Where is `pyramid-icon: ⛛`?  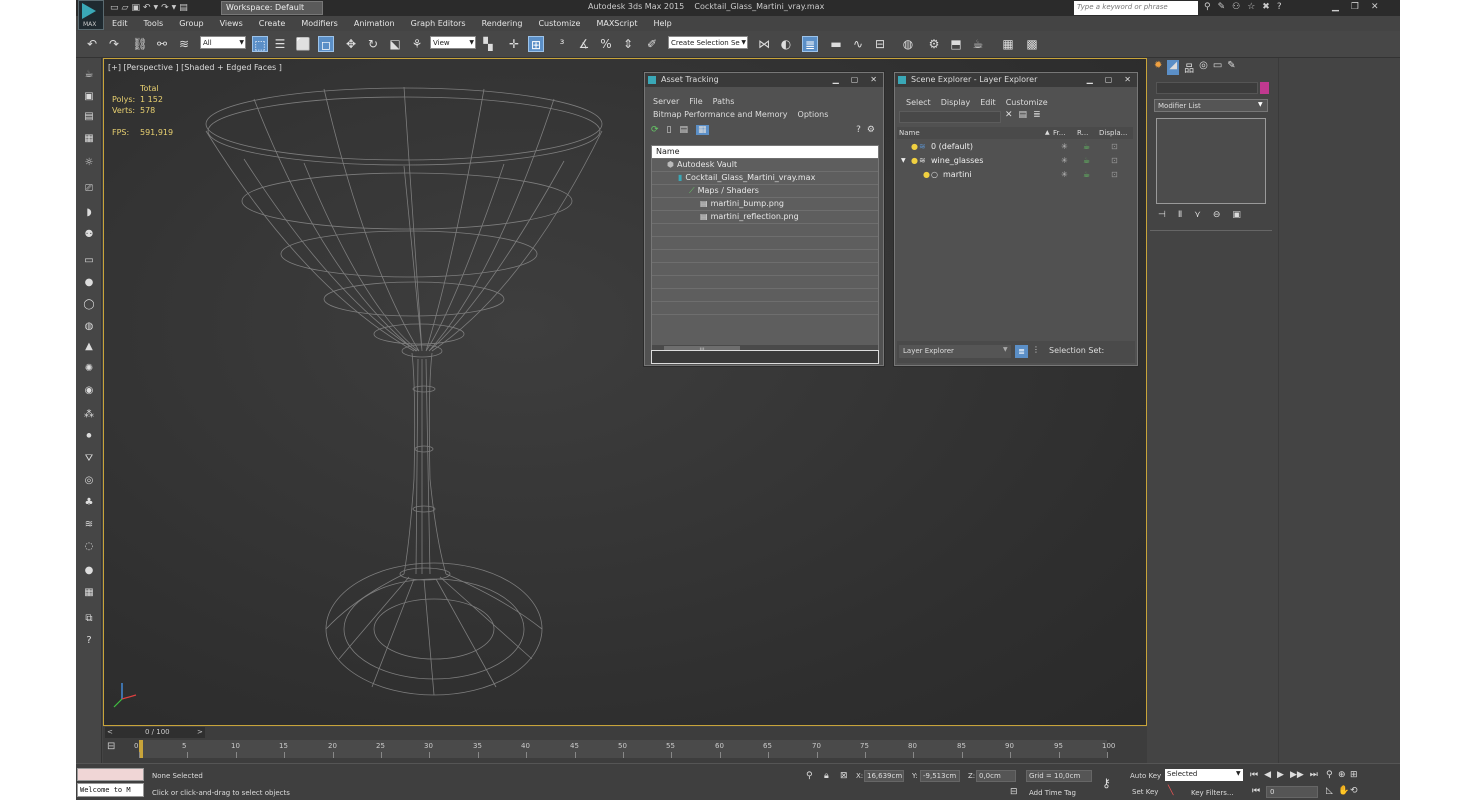 pyramid-icon: ⛛ is located at coordinates (89, 459).